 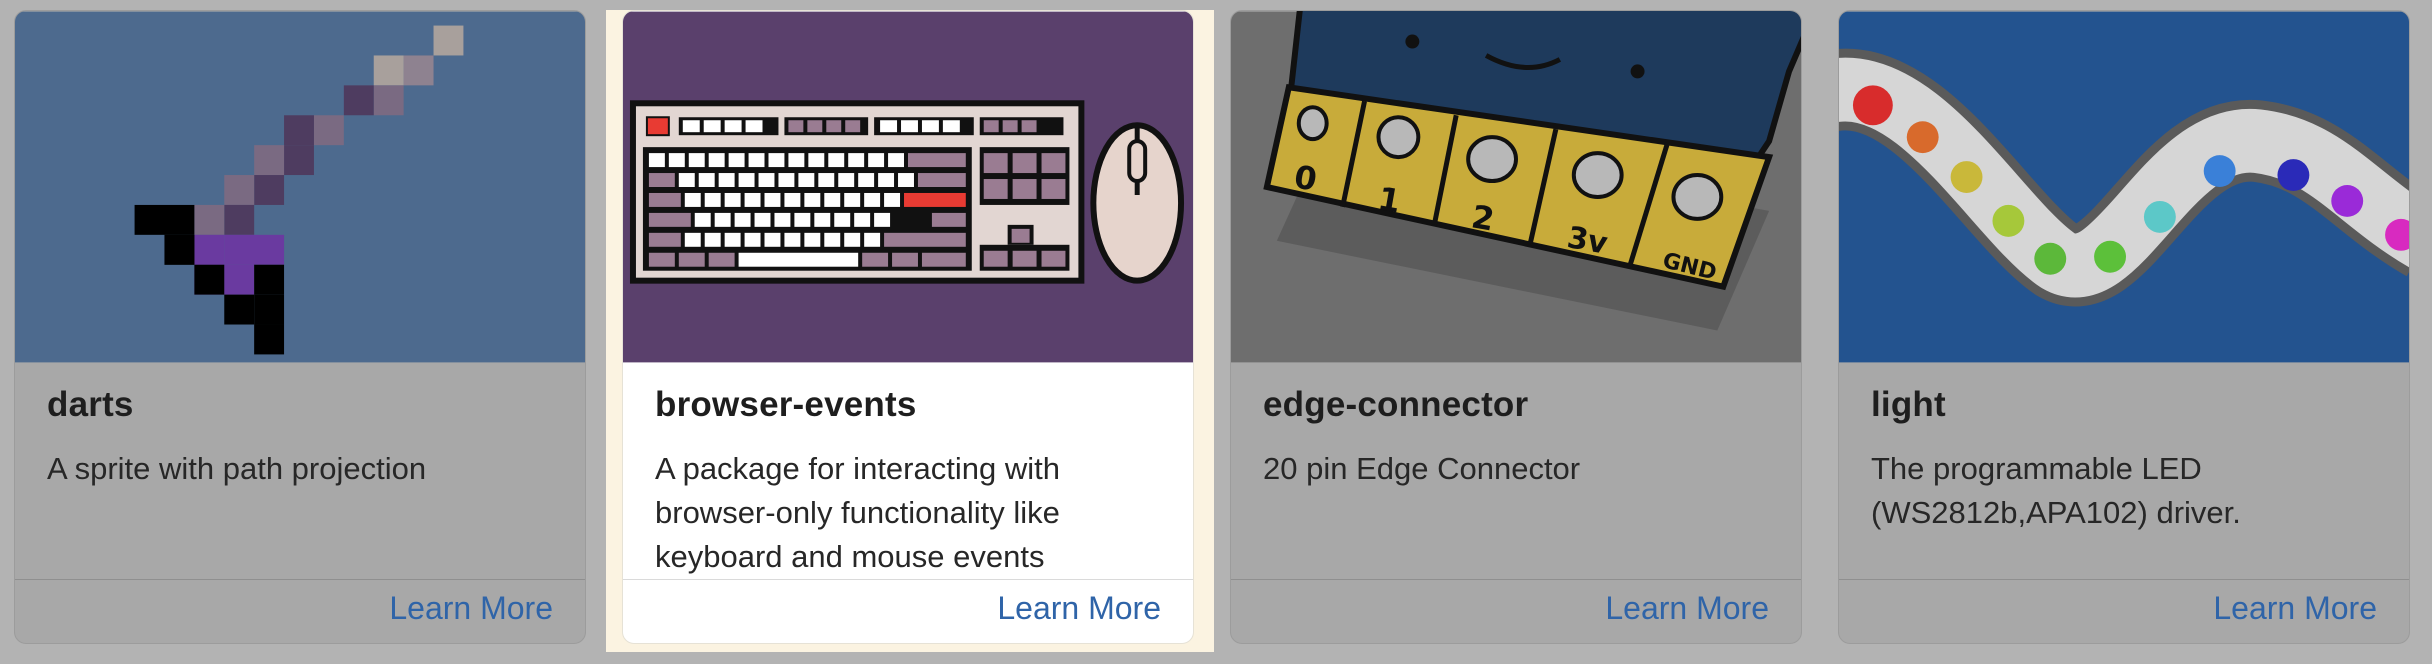 What do you see at coordinates (90, 404) in the screenshot?
I see `card-title: darts` at bounding box center [90, 404].